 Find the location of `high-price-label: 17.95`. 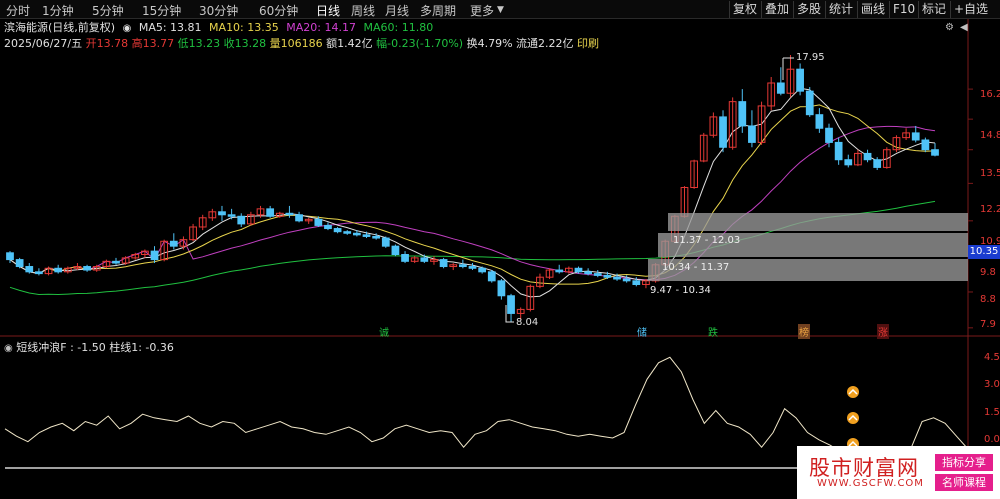

high-price-label: 17.95 is located at coordinates (810, 57).